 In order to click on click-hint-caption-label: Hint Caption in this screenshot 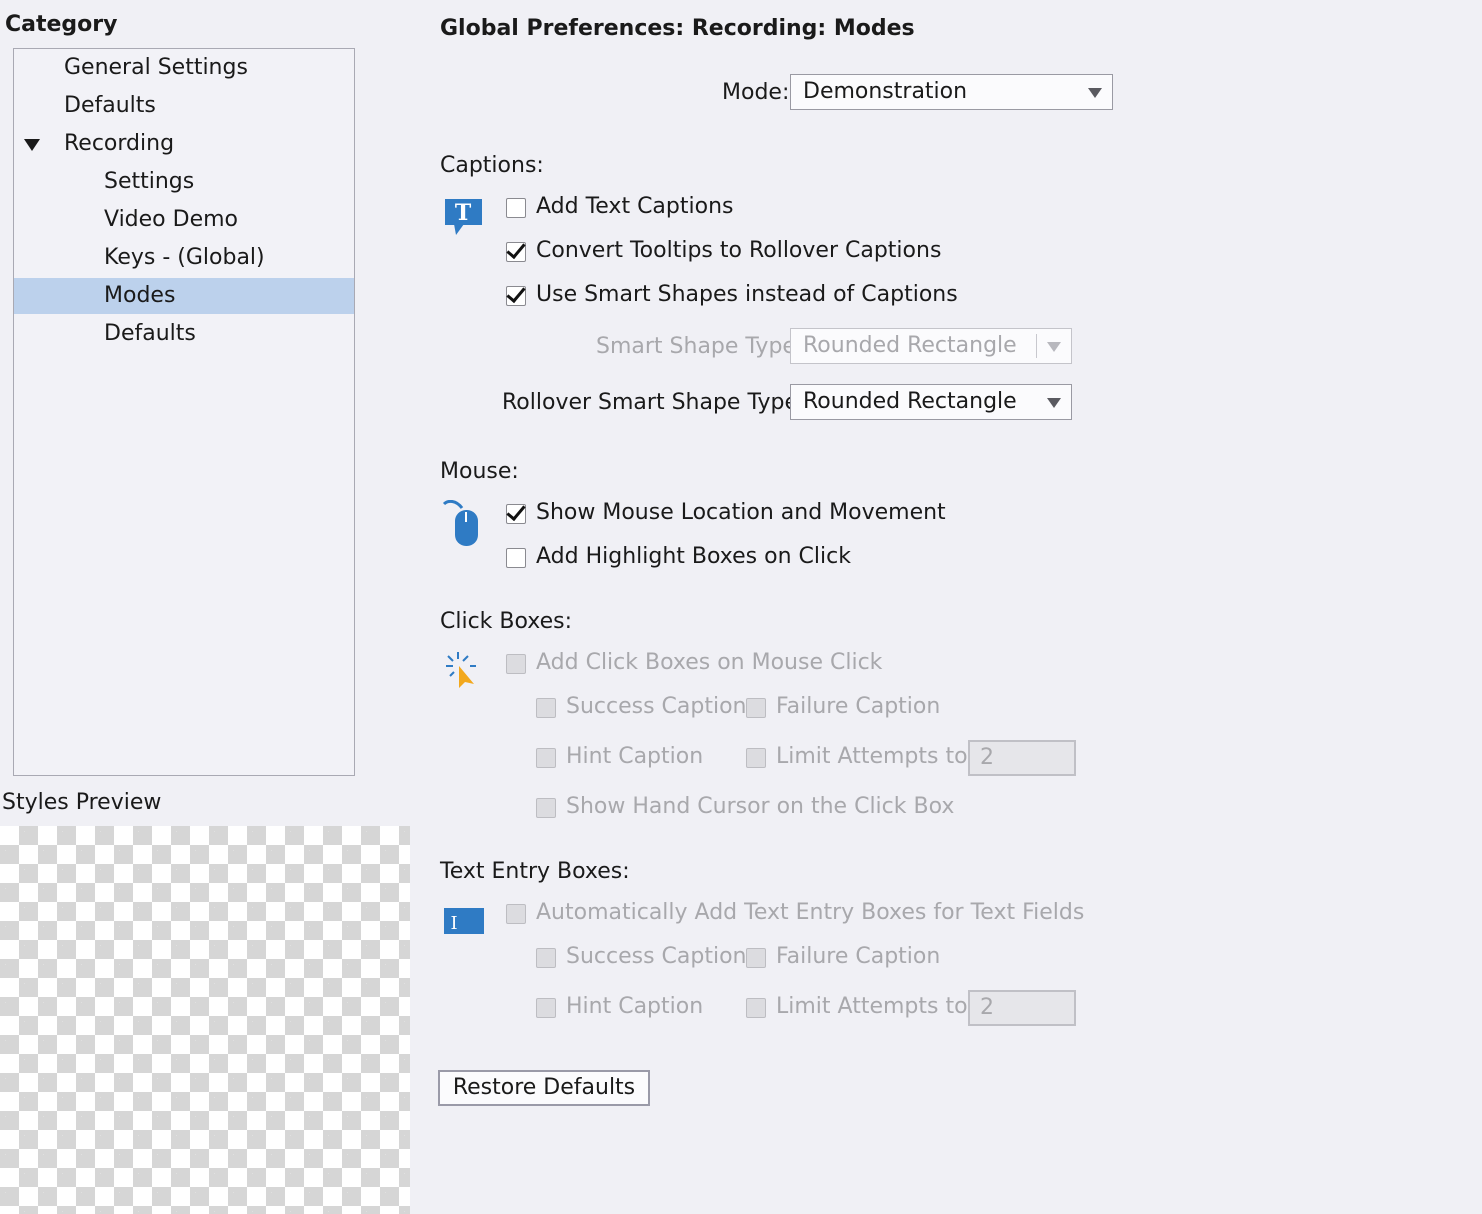, I will do `click(635, 756)`.